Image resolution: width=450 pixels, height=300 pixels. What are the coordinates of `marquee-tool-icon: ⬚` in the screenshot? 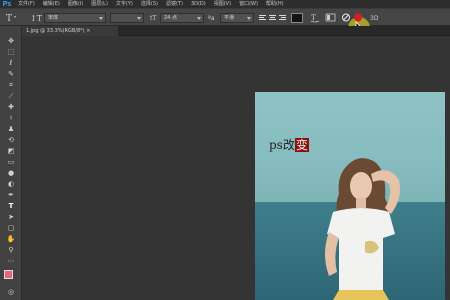 It's located at (11, 52).